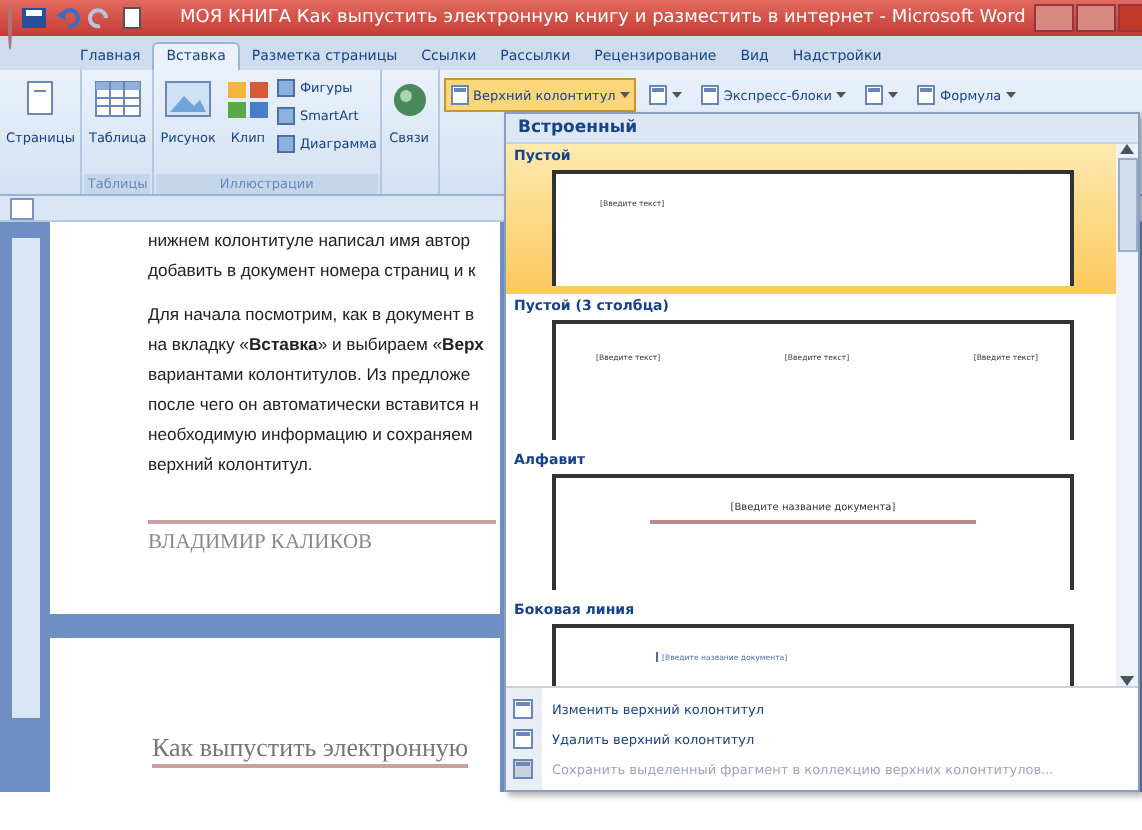  I want to click on footer-author: ВЛАДИМИР КАЛИКОВ, so click(322, 537).